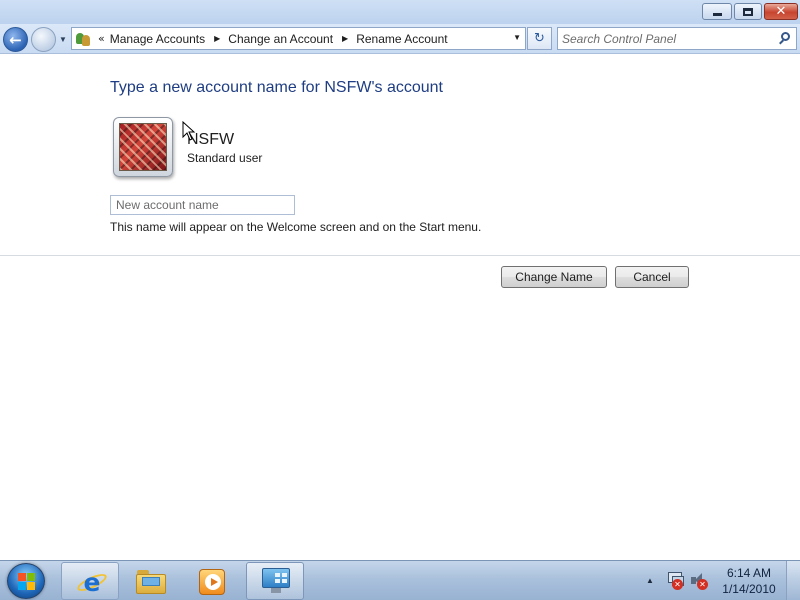  What do you see at coordinates (400, 255) in the screenshot?
I see `divider` at bounding box center [400, 255].